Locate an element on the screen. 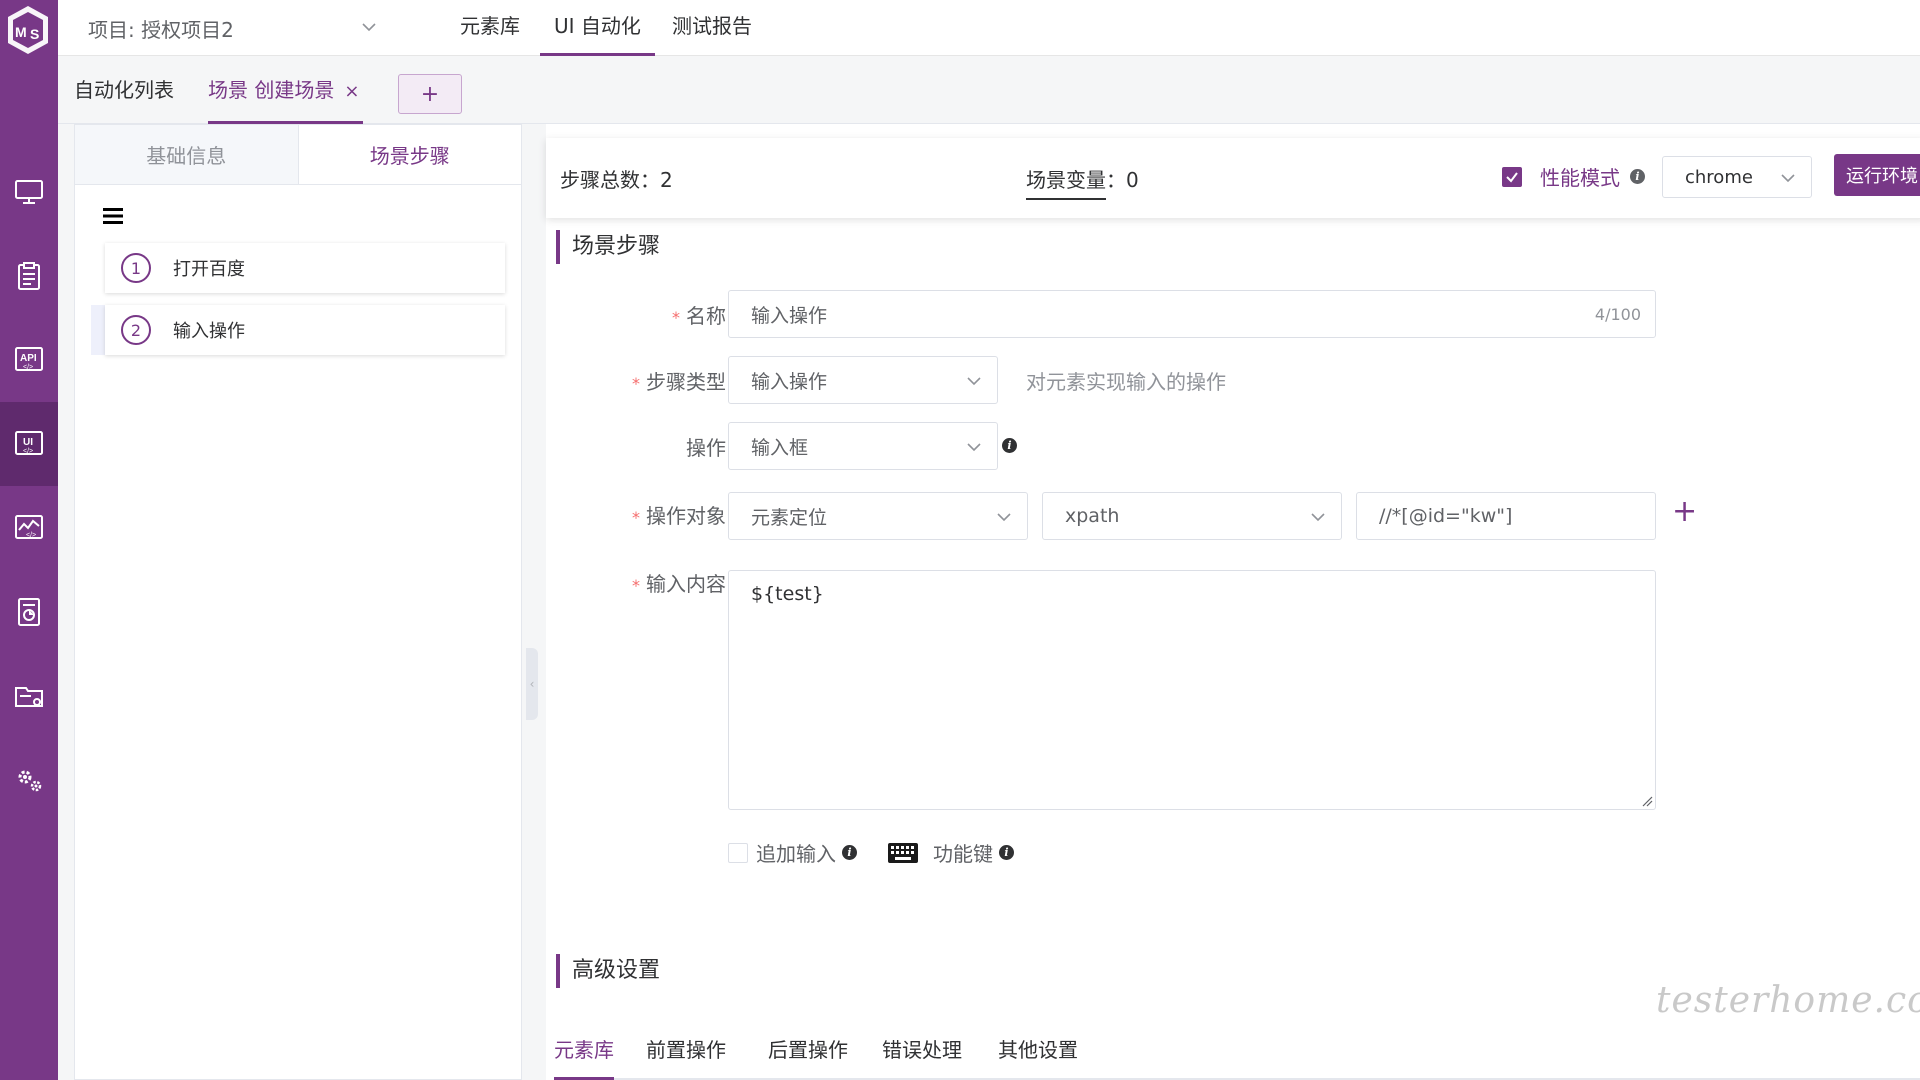 This screenshot has height=1080, width=1920. close-icon: × is located at coordinates (351, 91).